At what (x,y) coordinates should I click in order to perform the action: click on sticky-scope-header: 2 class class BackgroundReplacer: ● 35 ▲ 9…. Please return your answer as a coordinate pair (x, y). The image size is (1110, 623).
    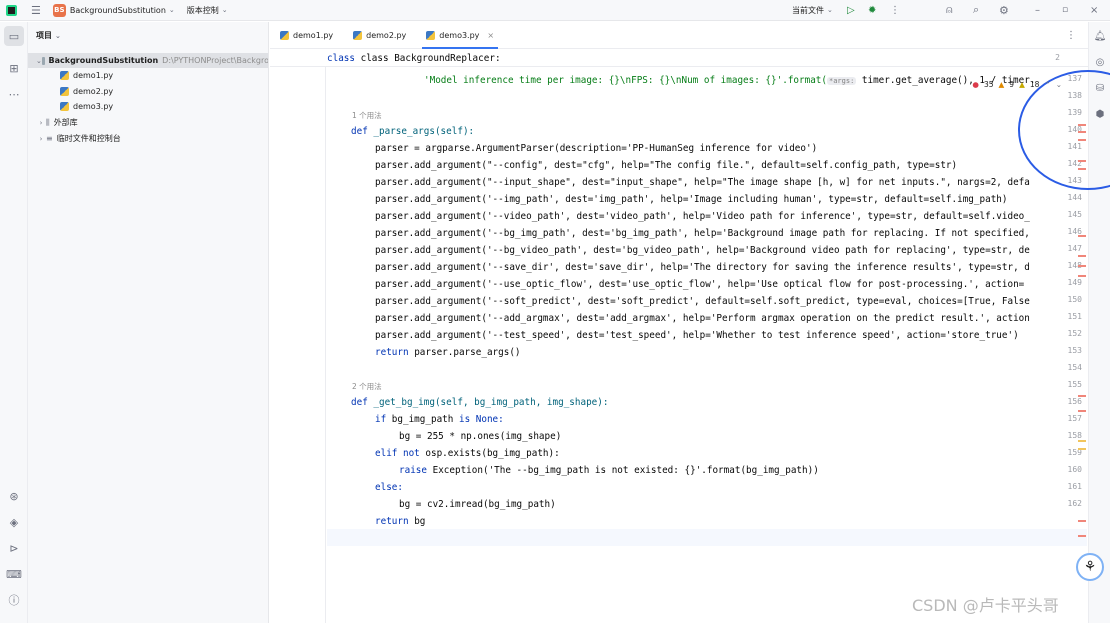
    Looking at the image, I should click on (679, 69).